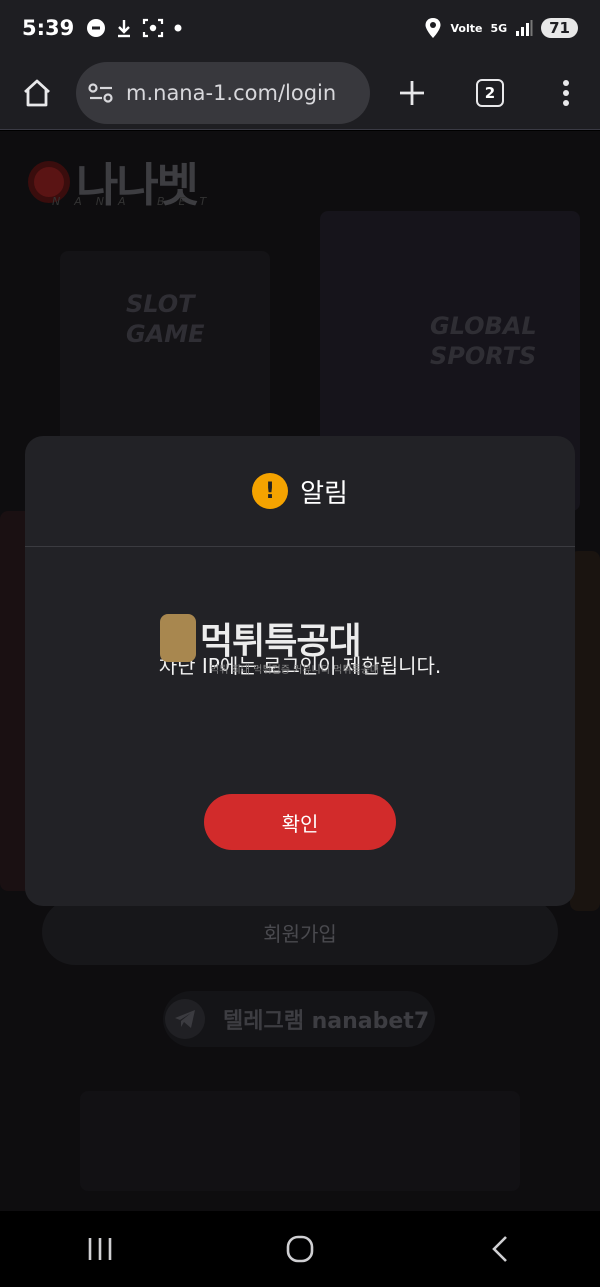 This screenshot has width=600, height=1287. Describe the element at coordinates (300, 28) in the screenshot. I see `status-bar: 5:39 Volte 5G 71` at that location.